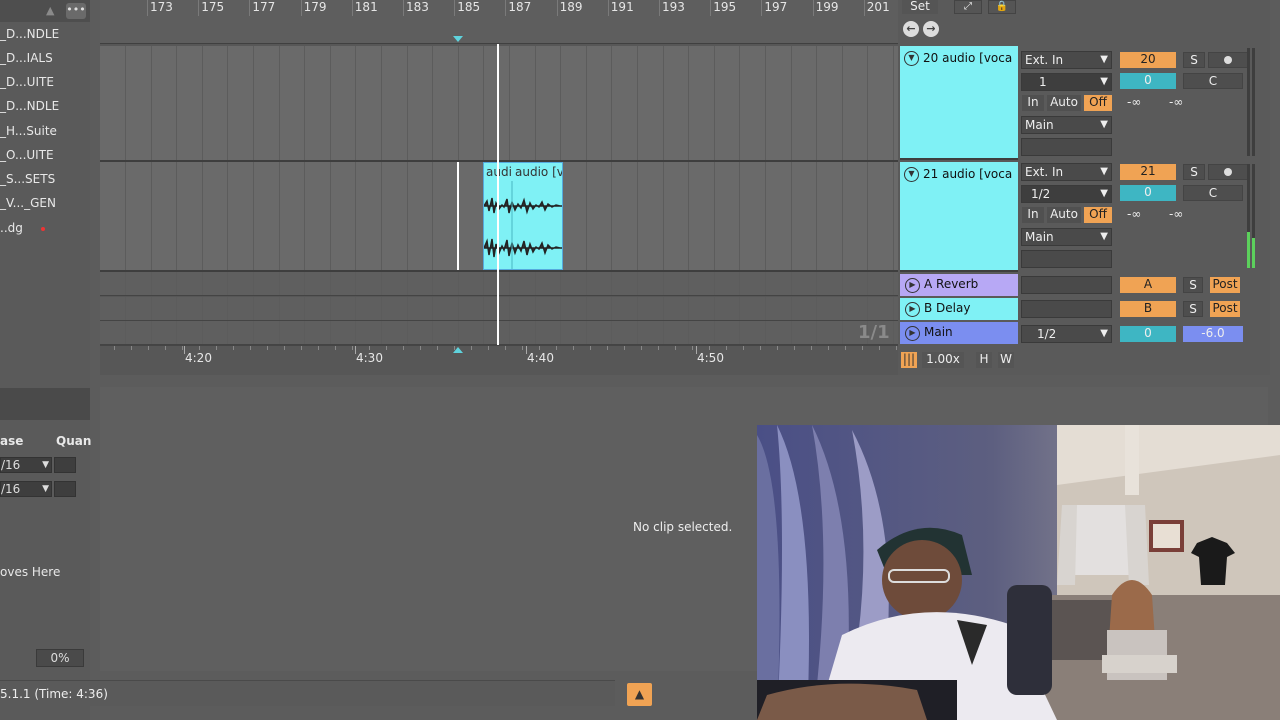 This screenshot has width=1280, height=720. I want to click on waveform-icon: |||, so click(909, 360).